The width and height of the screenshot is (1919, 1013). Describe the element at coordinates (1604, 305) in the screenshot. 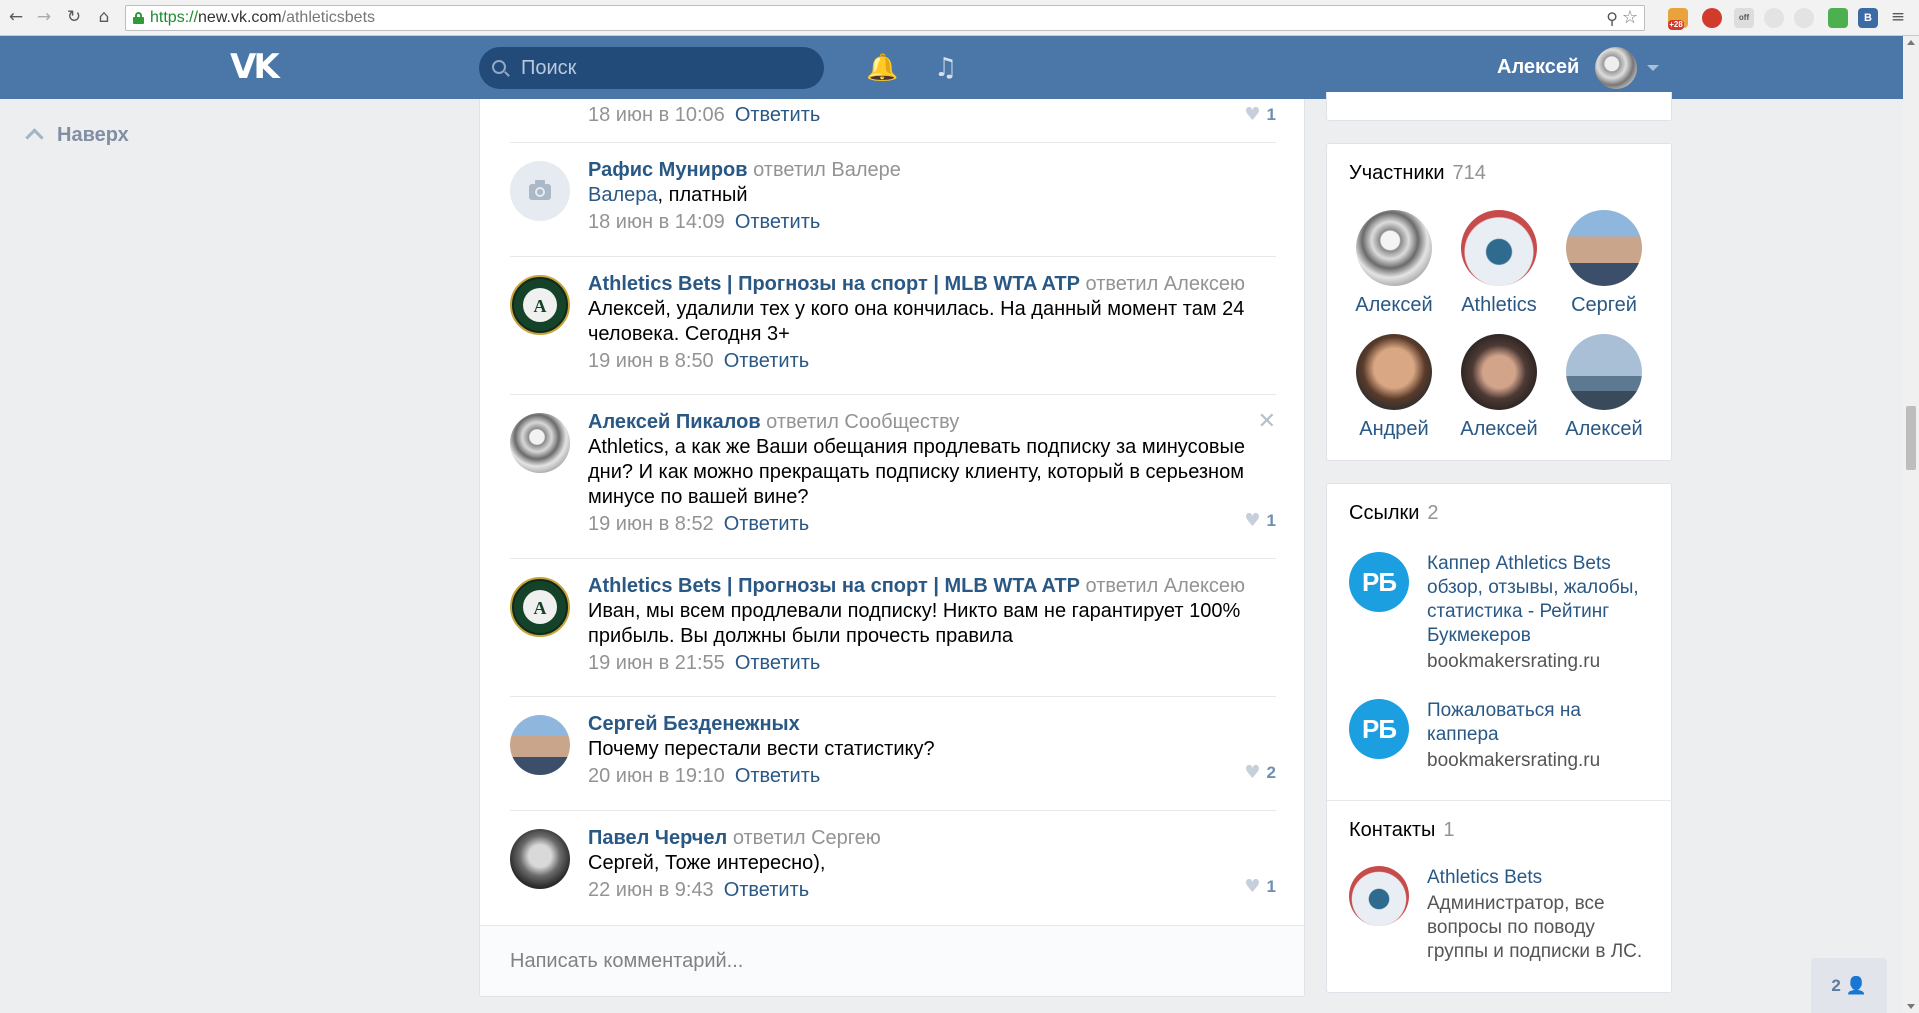

I see `member-name: Сергей` at that location.